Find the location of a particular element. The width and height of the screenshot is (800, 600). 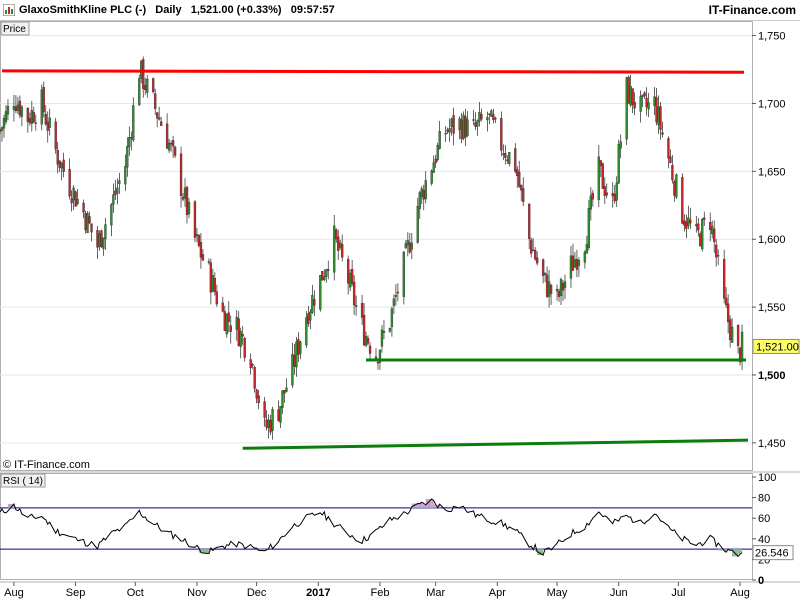

rsi-oversold-fill is located at coordinates (741, 551).